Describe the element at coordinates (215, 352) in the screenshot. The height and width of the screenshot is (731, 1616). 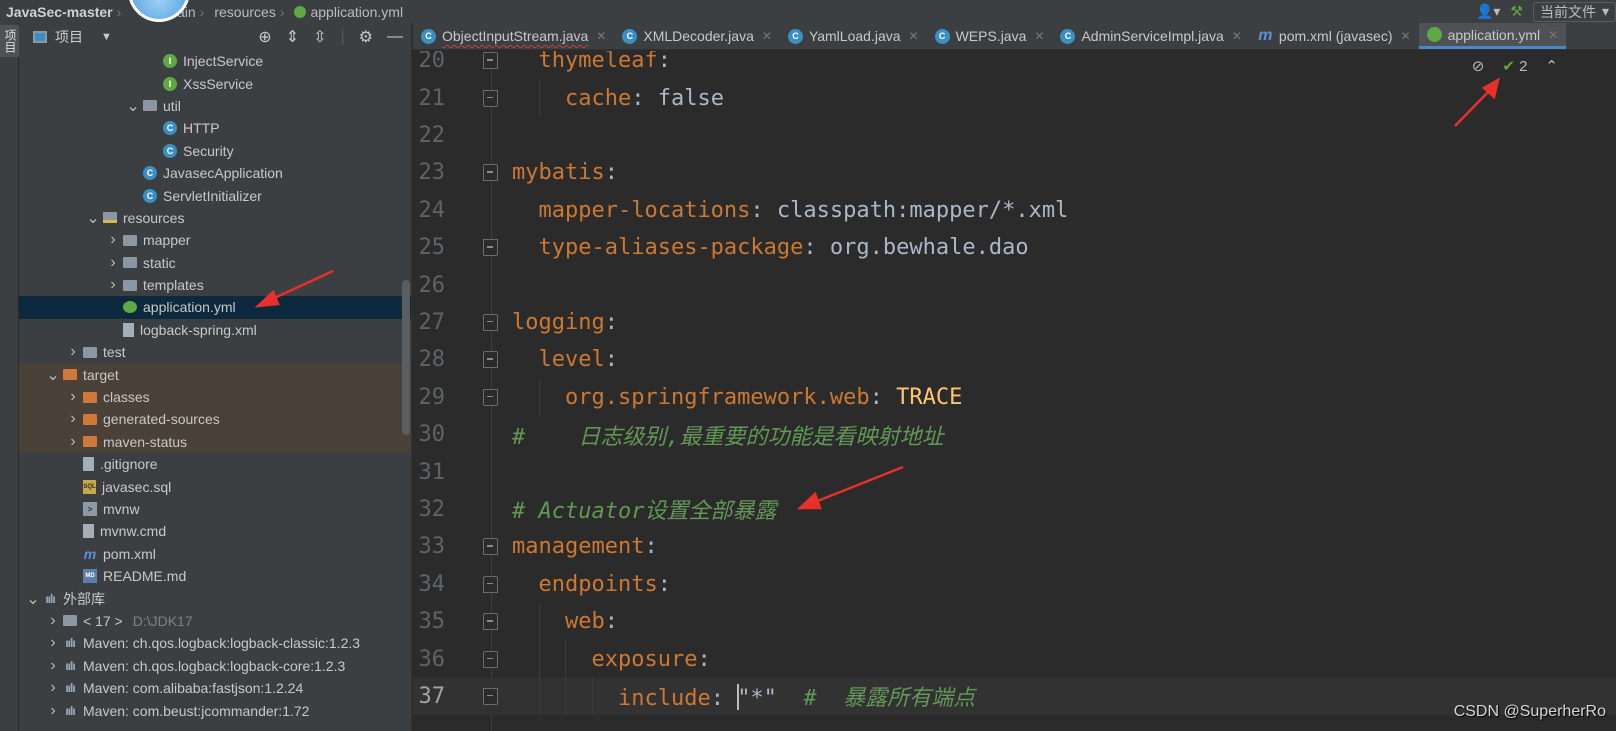
I see `tree-item: › test` at that location.